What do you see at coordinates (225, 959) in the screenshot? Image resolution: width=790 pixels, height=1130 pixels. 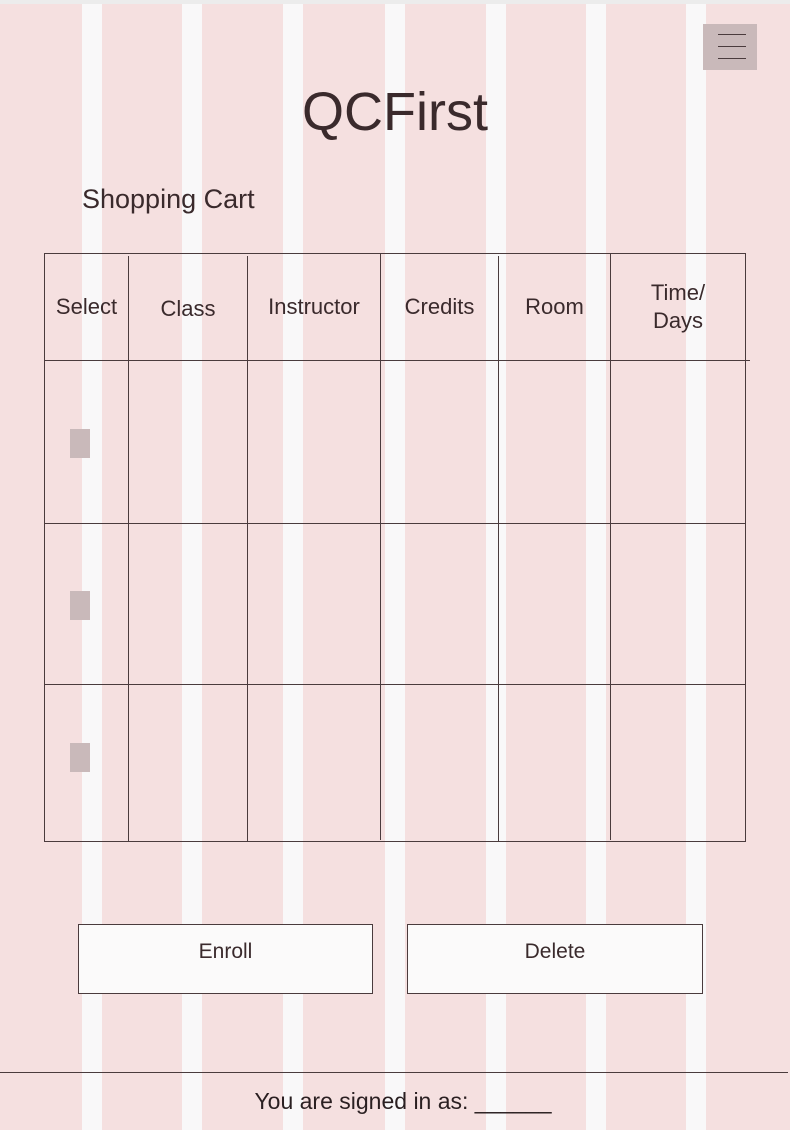 I see `enroll-button: Enroll` at bounding box center [225, 959].